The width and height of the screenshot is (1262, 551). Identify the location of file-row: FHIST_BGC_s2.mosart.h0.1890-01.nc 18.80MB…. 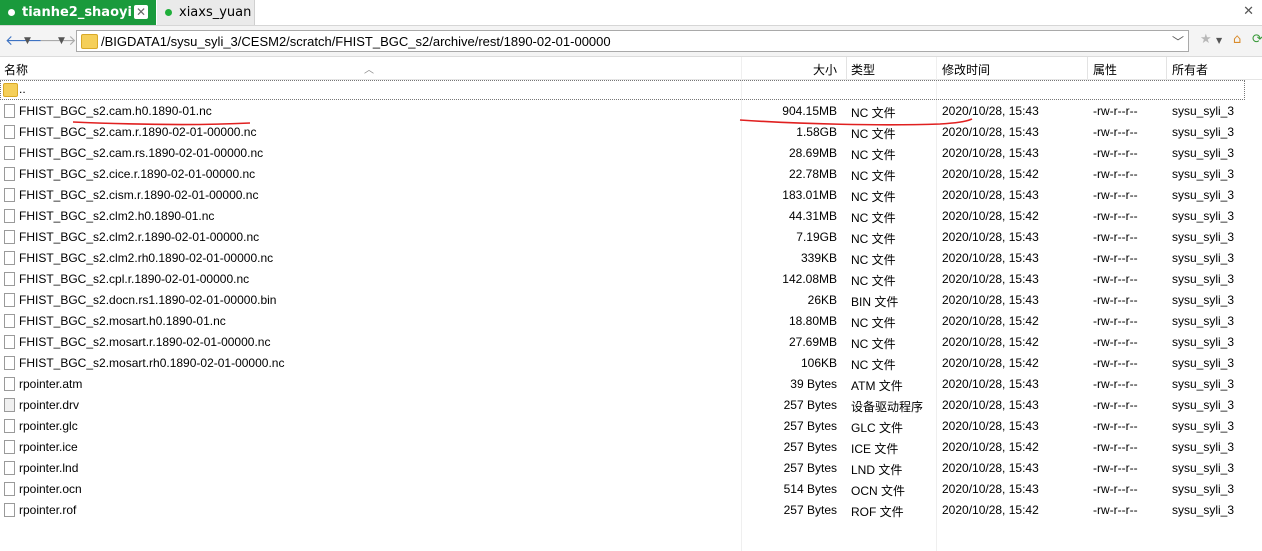
(631, 321).